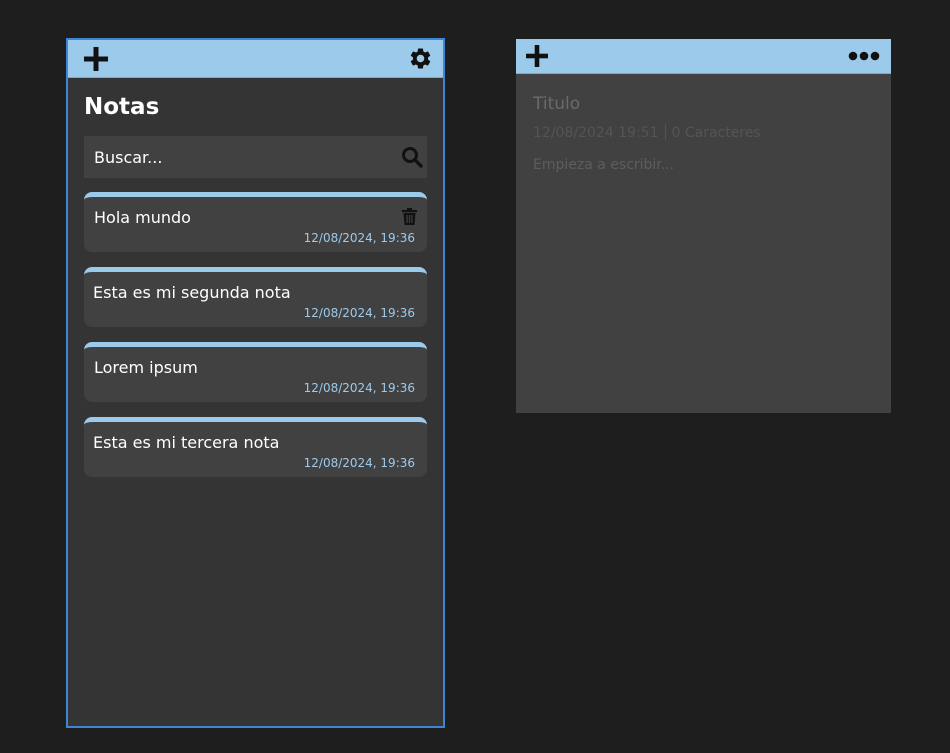  I want to click on note-card: Hola mundo 12/08/2024, 19:36, so click(255, 222).